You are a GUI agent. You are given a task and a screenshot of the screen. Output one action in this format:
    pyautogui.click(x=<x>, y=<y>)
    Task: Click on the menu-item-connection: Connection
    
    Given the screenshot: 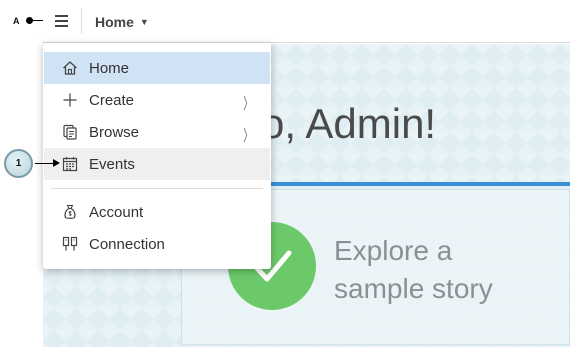 What is the action you would take?
    pyautogui.click(x=157, y=244)
    